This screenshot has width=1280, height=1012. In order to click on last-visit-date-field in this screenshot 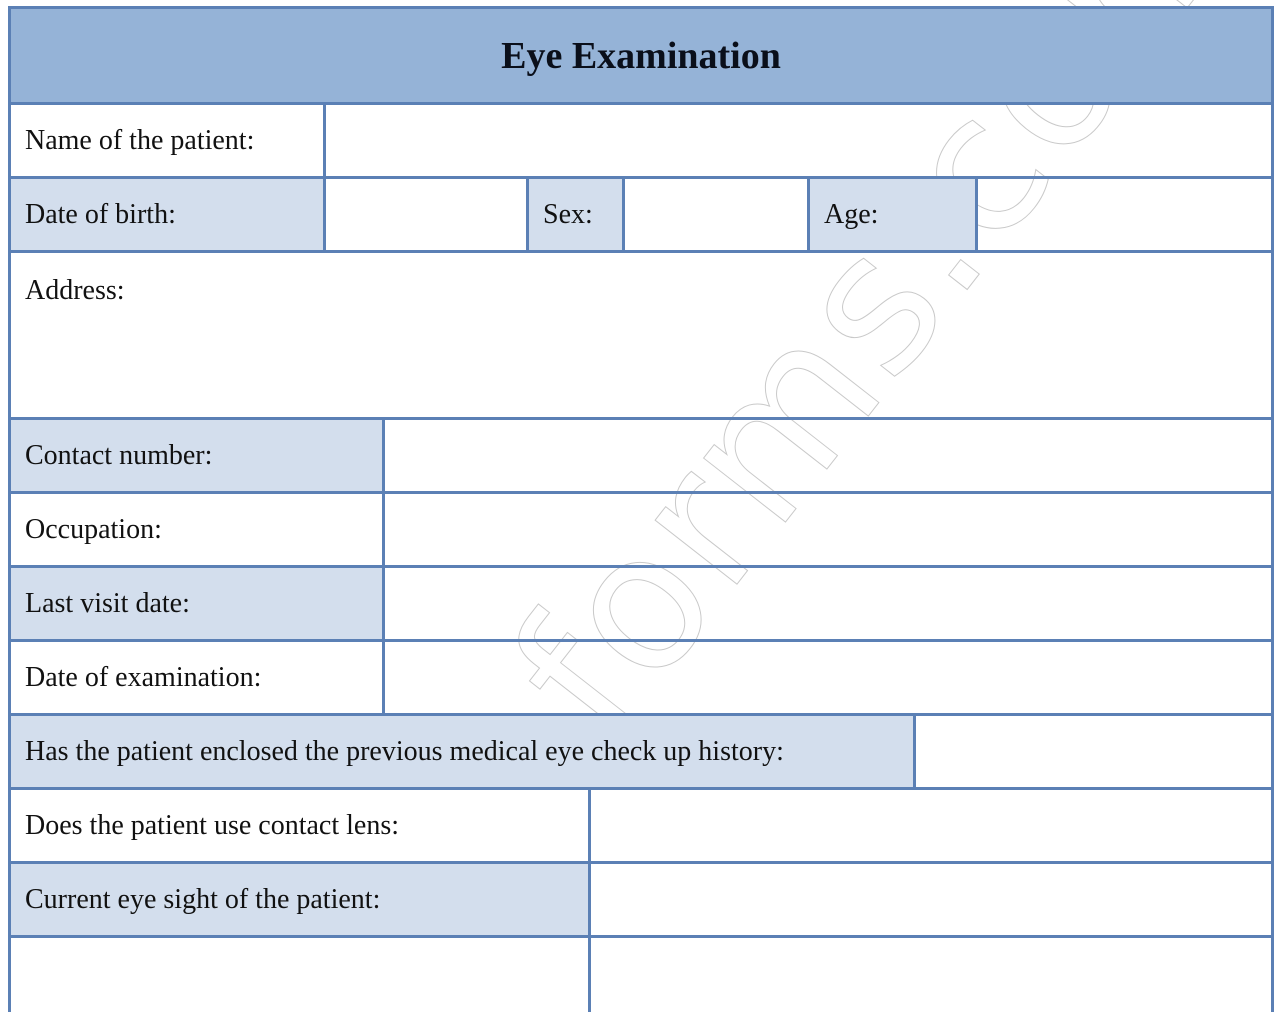, I will do `click(828, 603)`.